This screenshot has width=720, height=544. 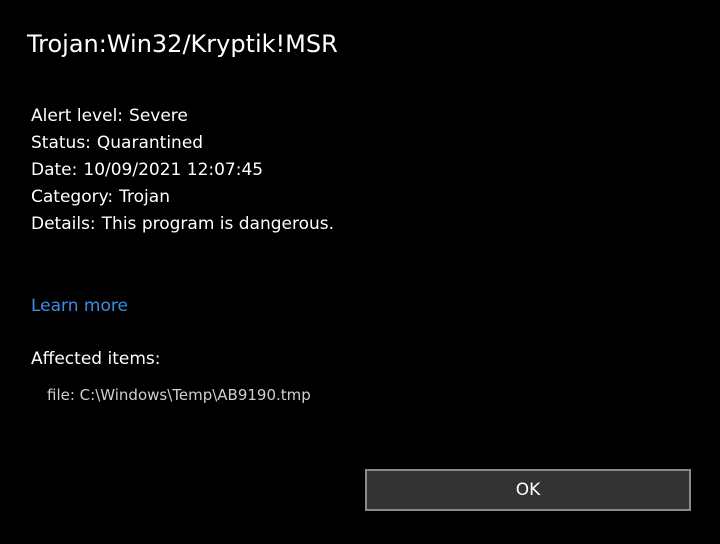 I want to click on affected-item-path: file: C:\Windows\Temp\AB9190.tmp, so click(x=179, y=395).